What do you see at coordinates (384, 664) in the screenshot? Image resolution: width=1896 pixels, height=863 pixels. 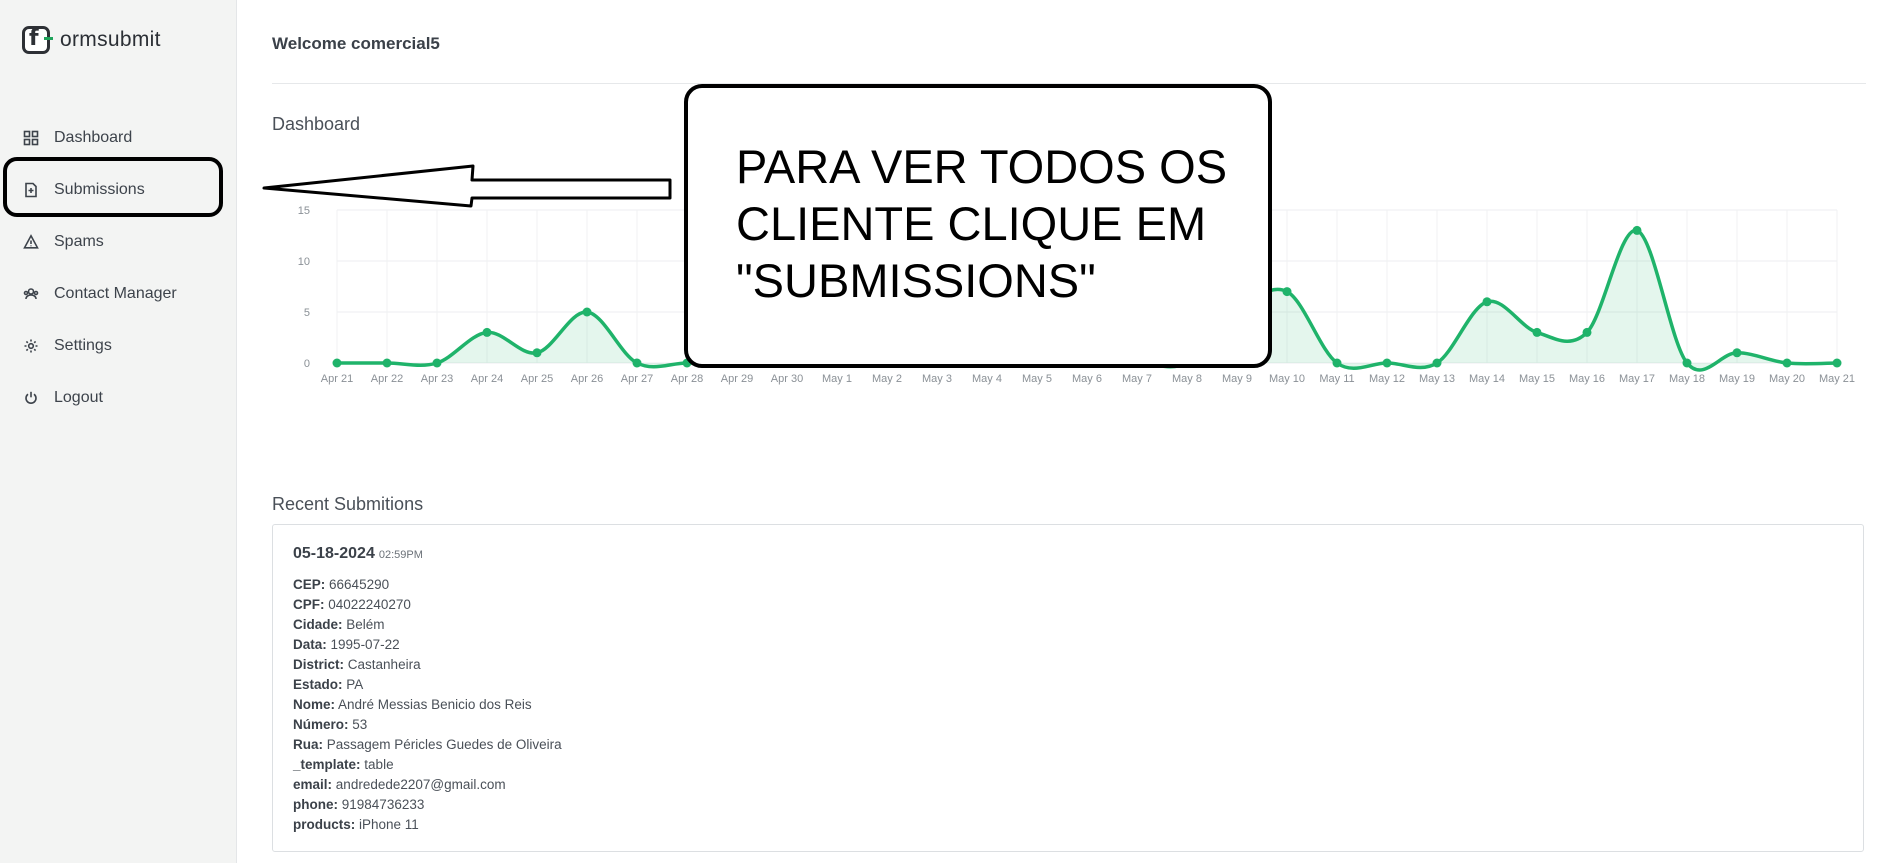 I see `field-value: Castanheira` at bounding box center [384, 664].